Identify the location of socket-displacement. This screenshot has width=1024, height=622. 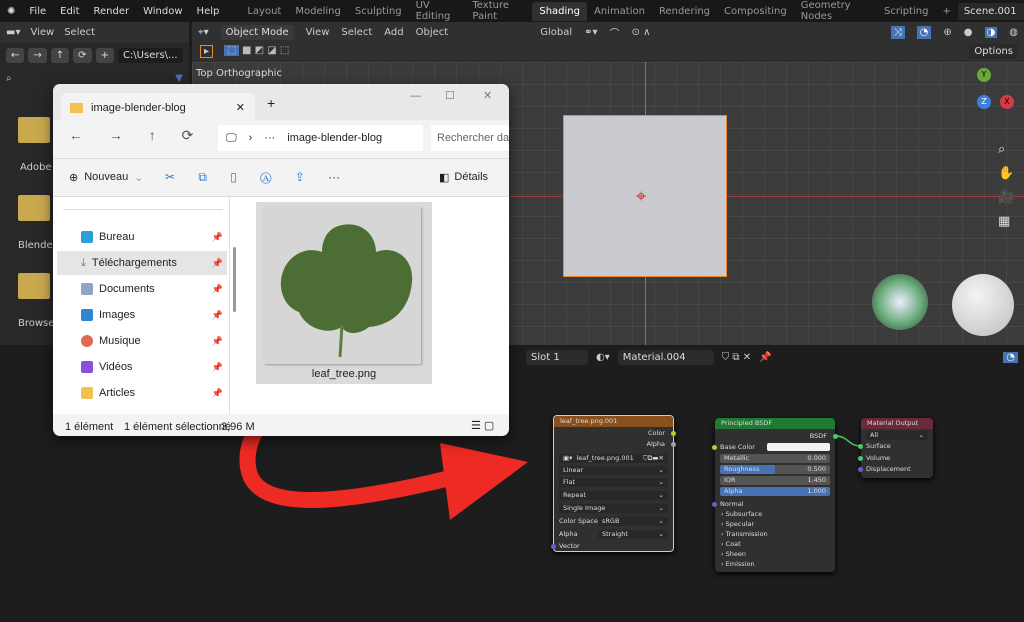
(860, 469).